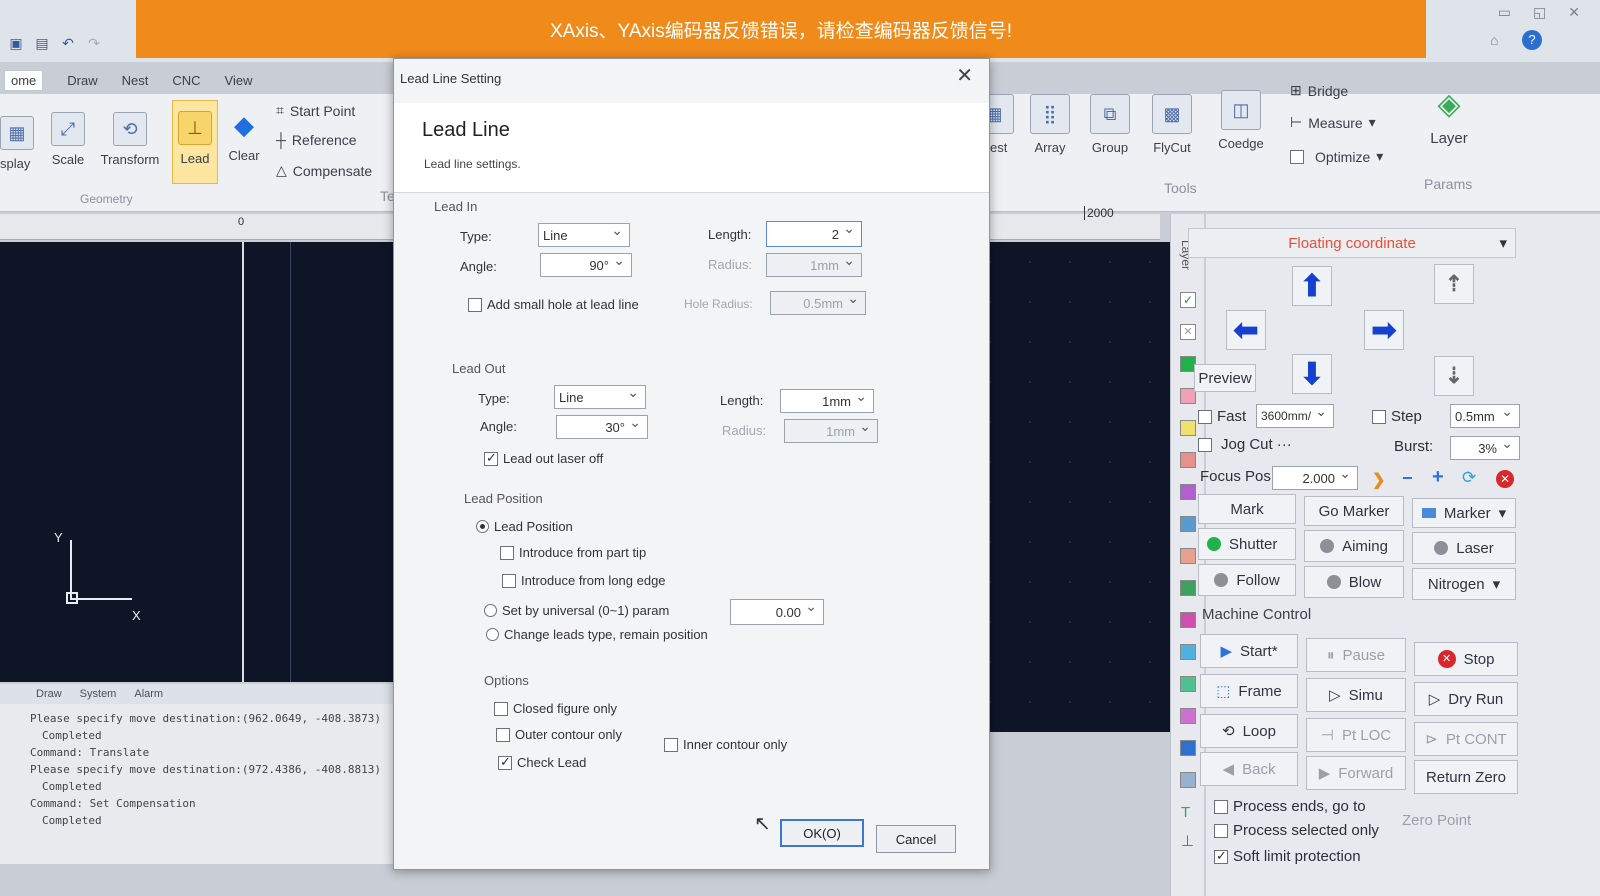 Image resolution: width=1600 pixels, height=896 pixels. I want to click on soft-limit-checkbox, so click(1221, 856).